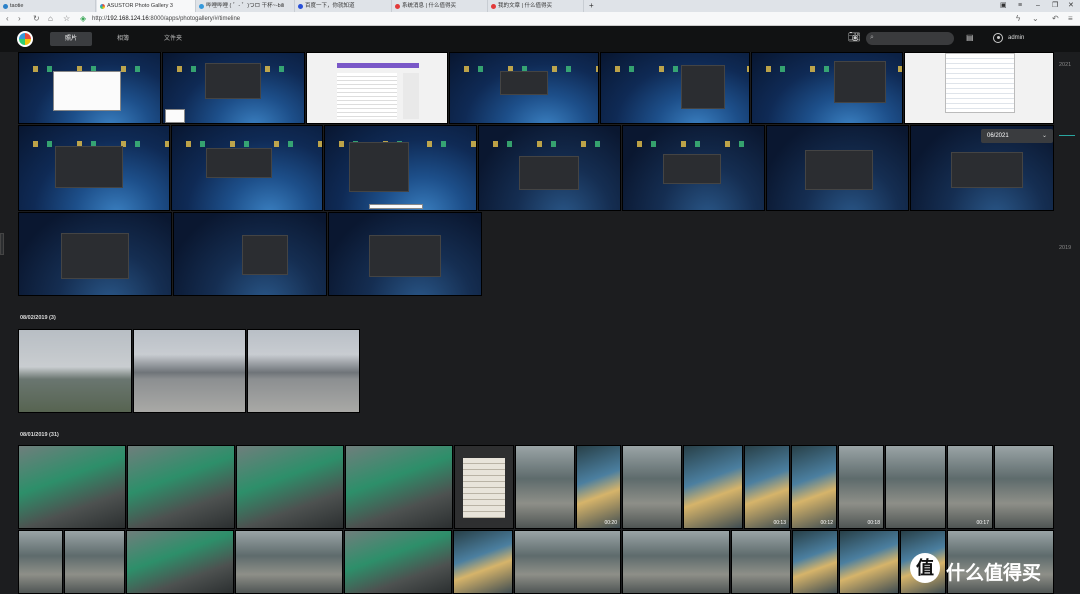 The width and height of the screenshot is (1080, 594). What do you see at coordinates (66, 19) in the screenshot?
I see `star-icon: ☆` at bounding box center [66, 19].